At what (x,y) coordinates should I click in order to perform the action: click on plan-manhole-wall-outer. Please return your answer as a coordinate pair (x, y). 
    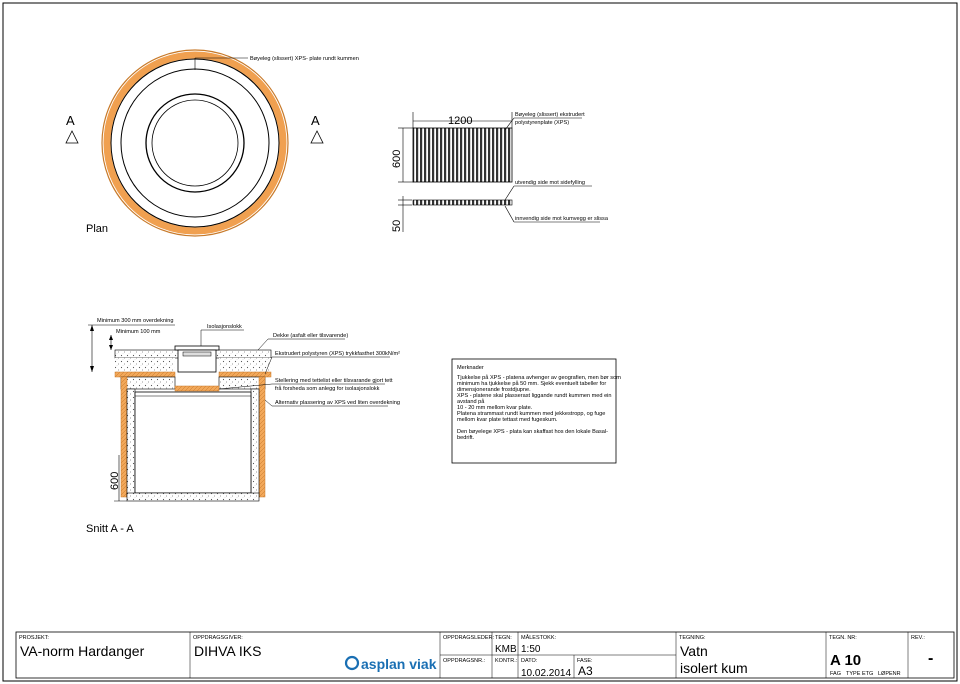
    Looking at the image, I should click on (195, 143).